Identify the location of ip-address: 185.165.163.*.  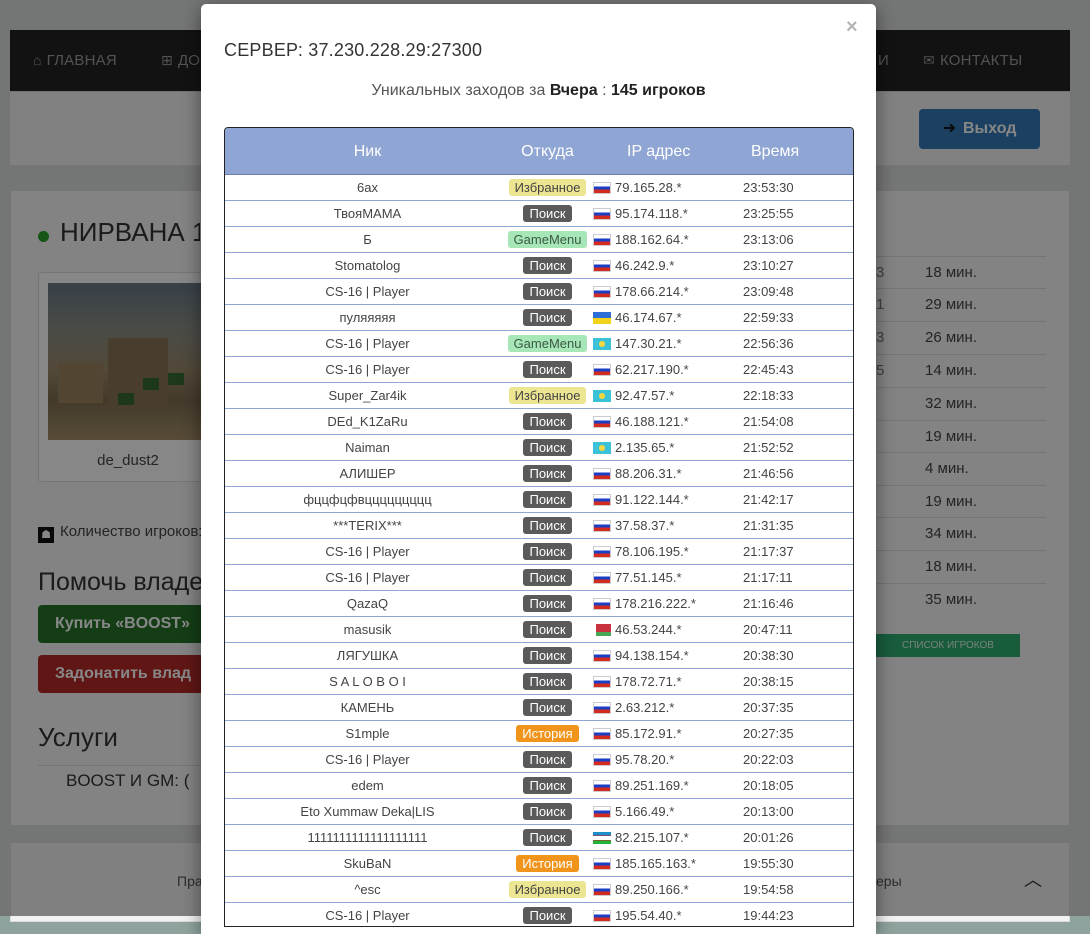
(655, 863).